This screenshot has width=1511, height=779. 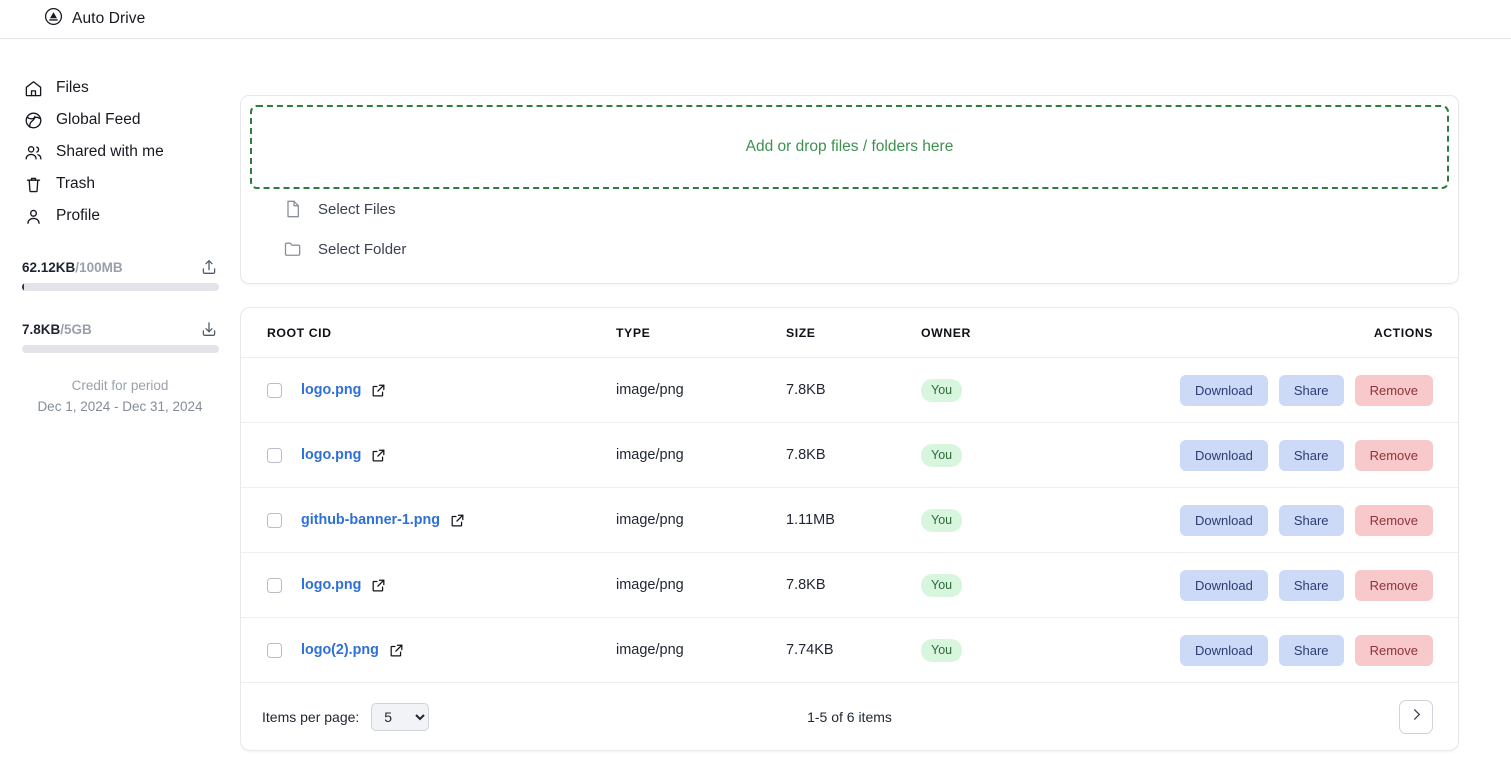 I want to click on dropzone-label: Add or drop files / folders here, so click(x=849, y=146).